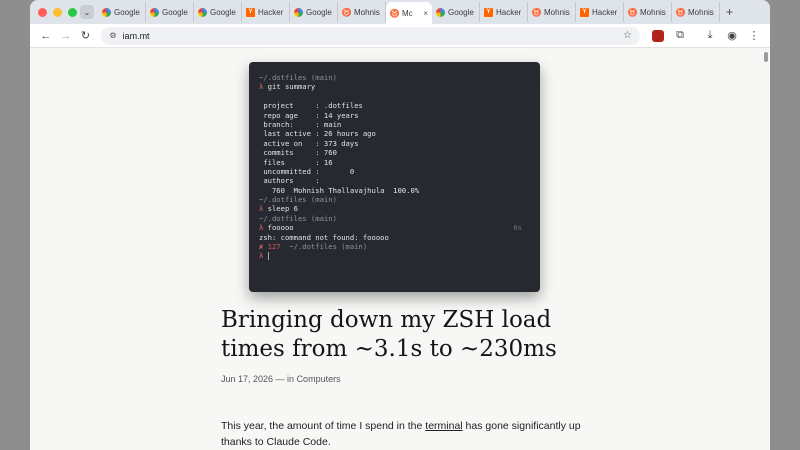 This screenshot has width=800, height=450. Describe the element at coordinates (394, 237) in the screenshot. I see `terminal-line: zsh: command not found: fooooo` at that location.